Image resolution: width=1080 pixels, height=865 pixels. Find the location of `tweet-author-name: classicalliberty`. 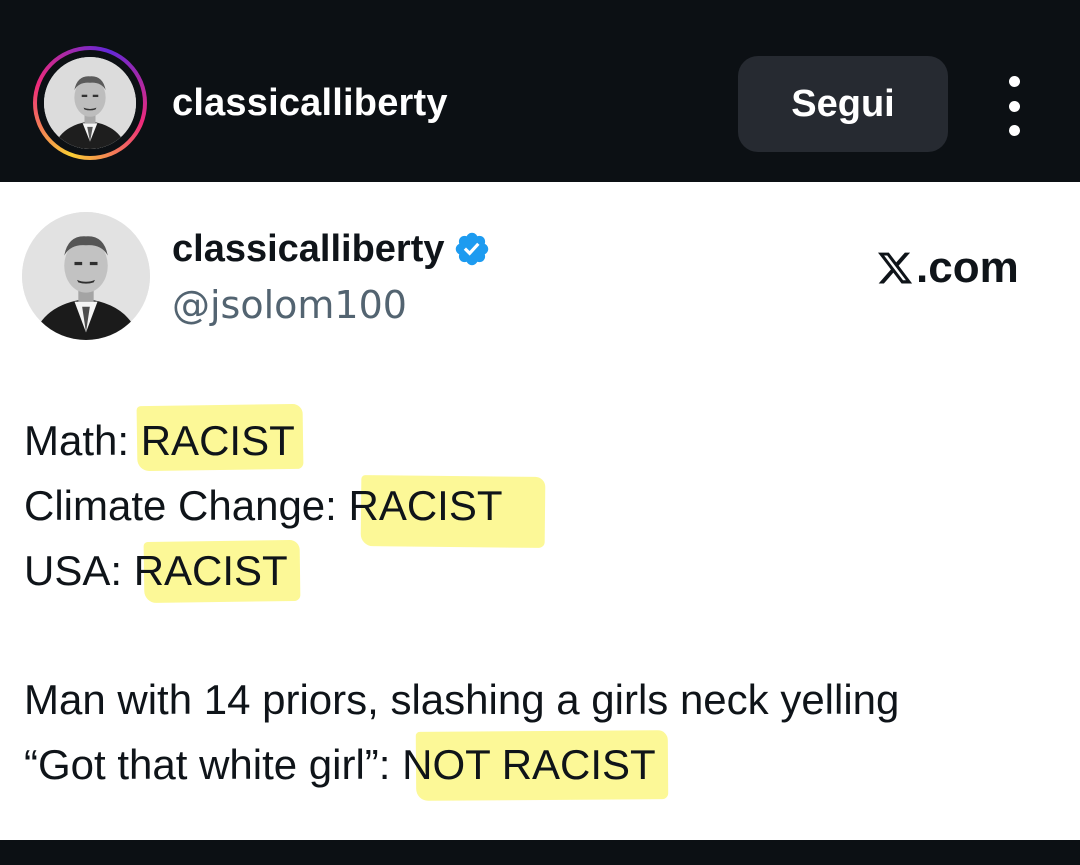

tweet-author-name: classicalliberty is located at coordinates (308, 249).